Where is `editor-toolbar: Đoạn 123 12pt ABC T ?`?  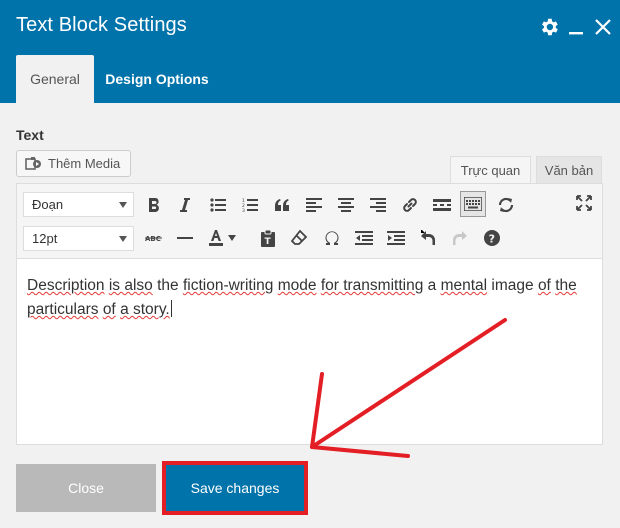
editor-toolbar: Đoạn 123 12pt ABC T ? is located at coordinates (309, 221).